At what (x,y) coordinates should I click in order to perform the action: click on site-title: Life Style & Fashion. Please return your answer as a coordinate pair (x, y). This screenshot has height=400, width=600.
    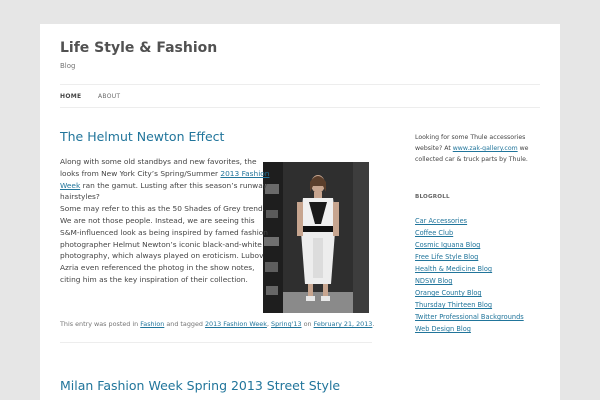
    Looking at the image, I should click on (138, 48).